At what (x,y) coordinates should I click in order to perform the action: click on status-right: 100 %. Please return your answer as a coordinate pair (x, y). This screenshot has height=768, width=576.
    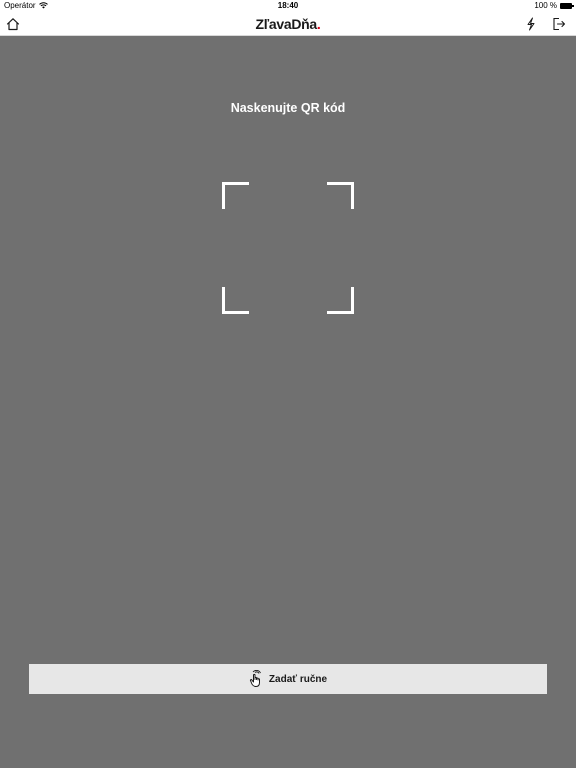
    Looking at the image, I should click on (554, 5).